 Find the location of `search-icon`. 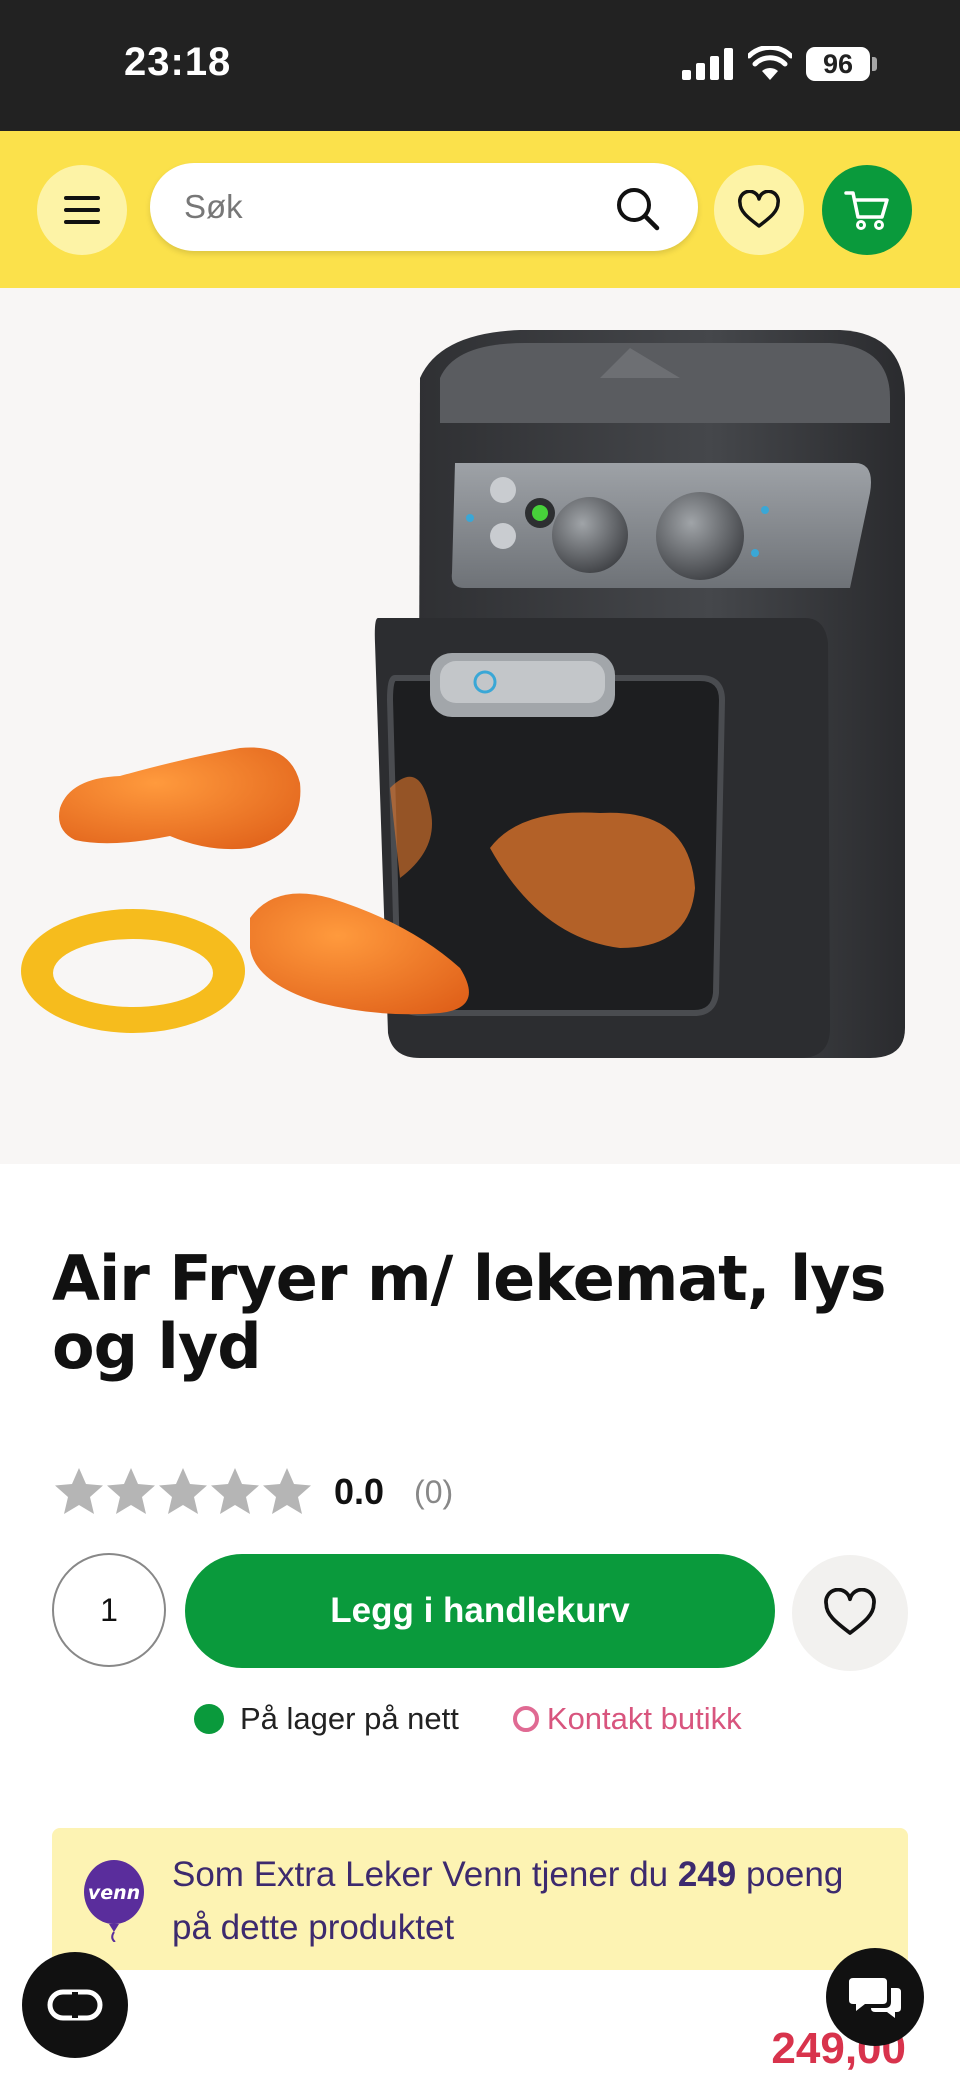

search-icon is located at coordinates (637, 208).